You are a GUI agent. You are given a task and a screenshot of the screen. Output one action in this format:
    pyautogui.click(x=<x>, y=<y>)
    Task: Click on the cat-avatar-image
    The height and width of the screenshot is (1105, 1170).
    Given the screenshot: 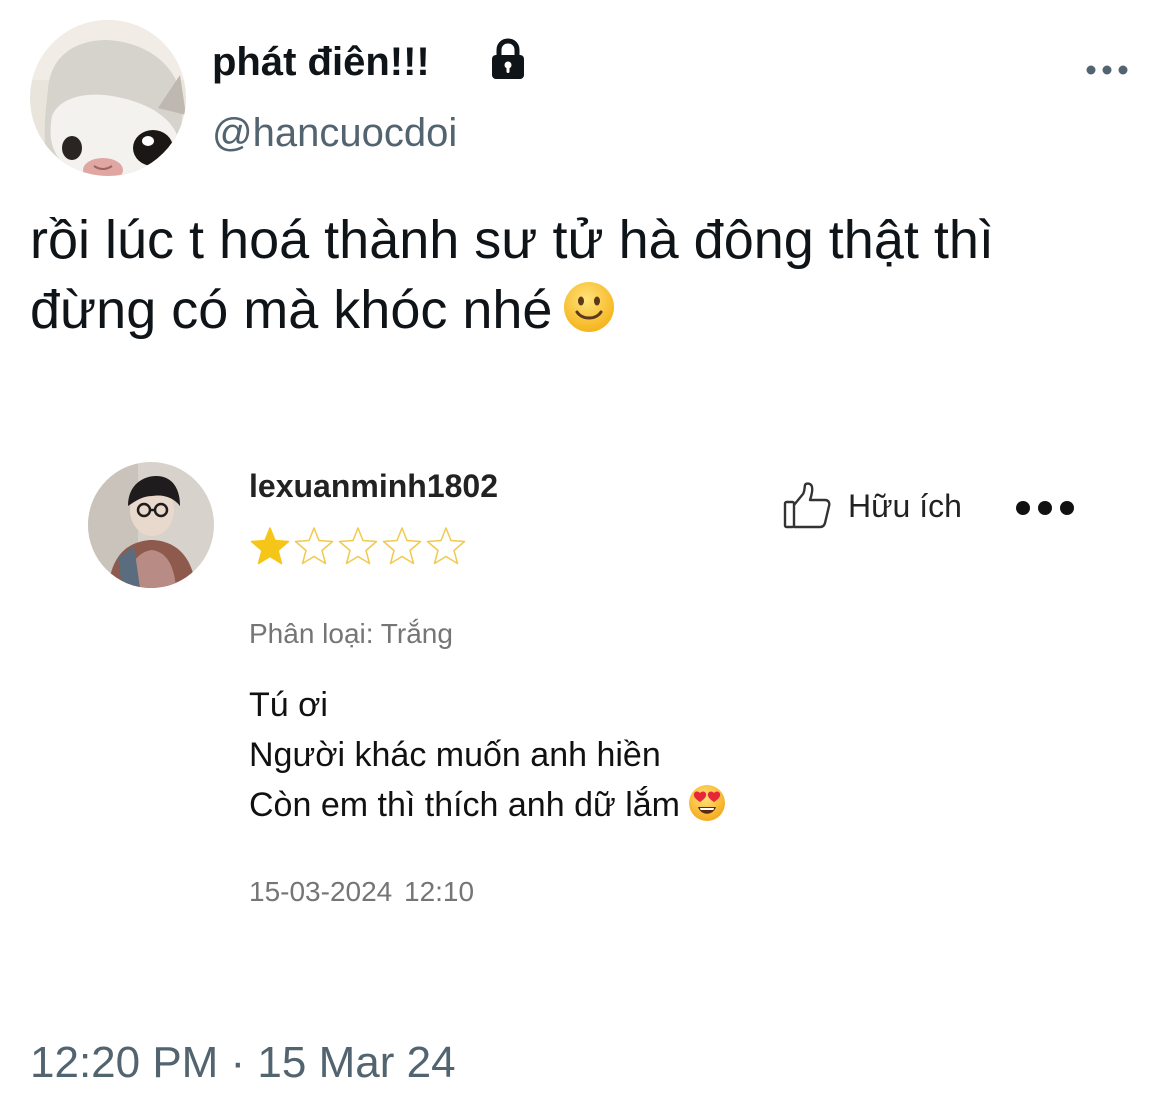 What is the action you would take?
    pyautogui.click(x=108, y=98)
    